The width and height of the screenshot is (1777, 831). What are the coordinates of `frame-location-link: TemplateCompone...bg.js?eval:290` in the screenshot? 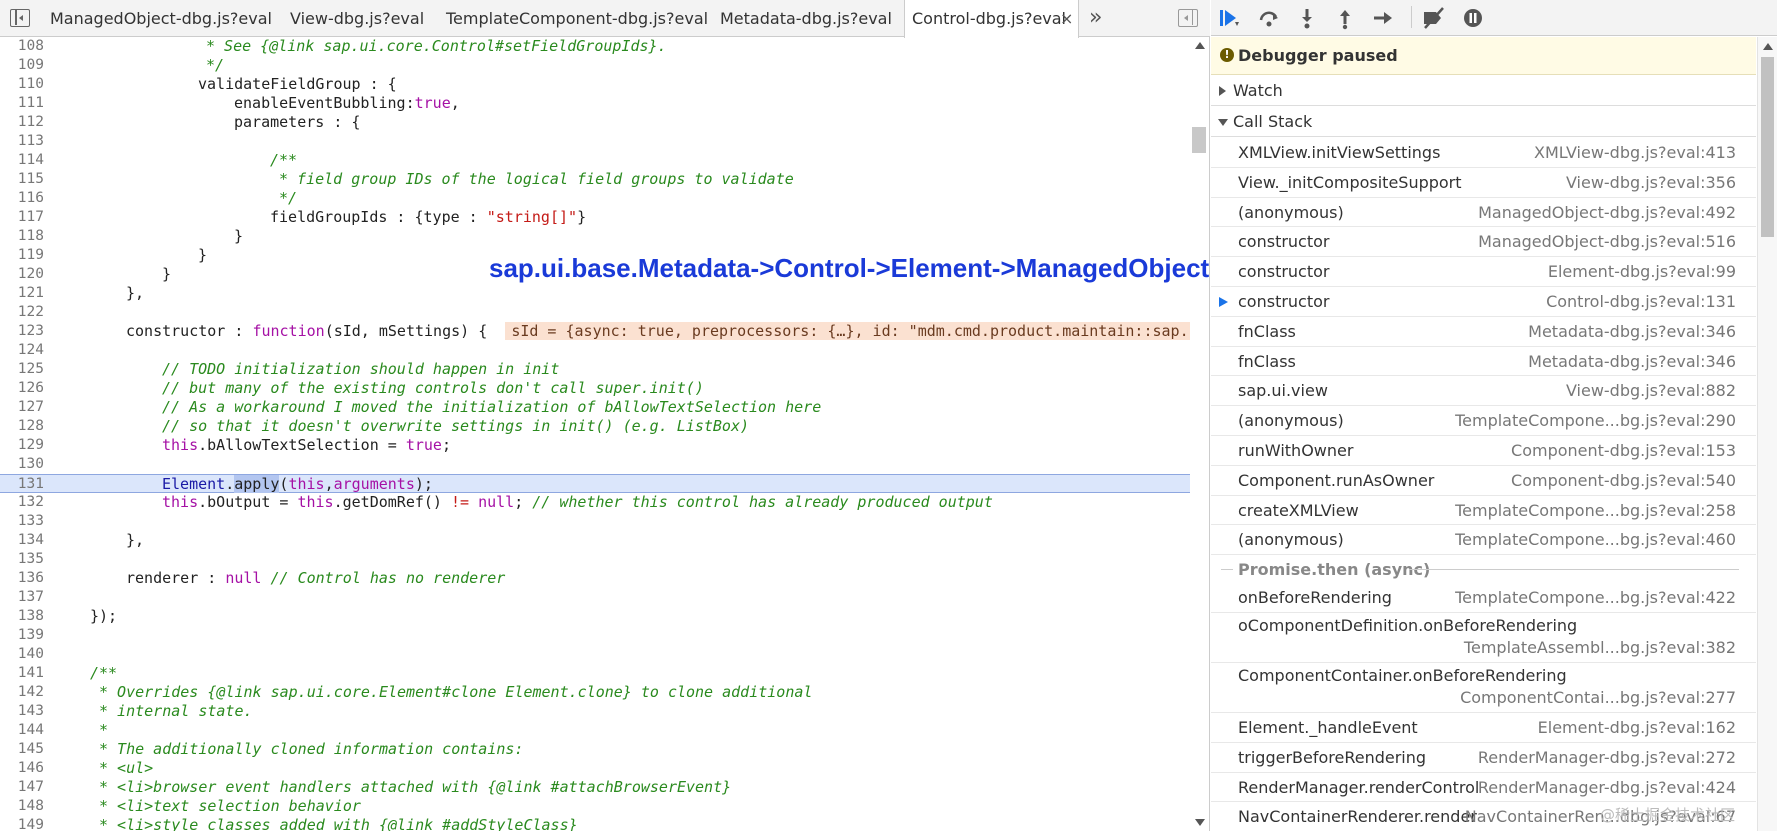 It's located at (1595, 421).